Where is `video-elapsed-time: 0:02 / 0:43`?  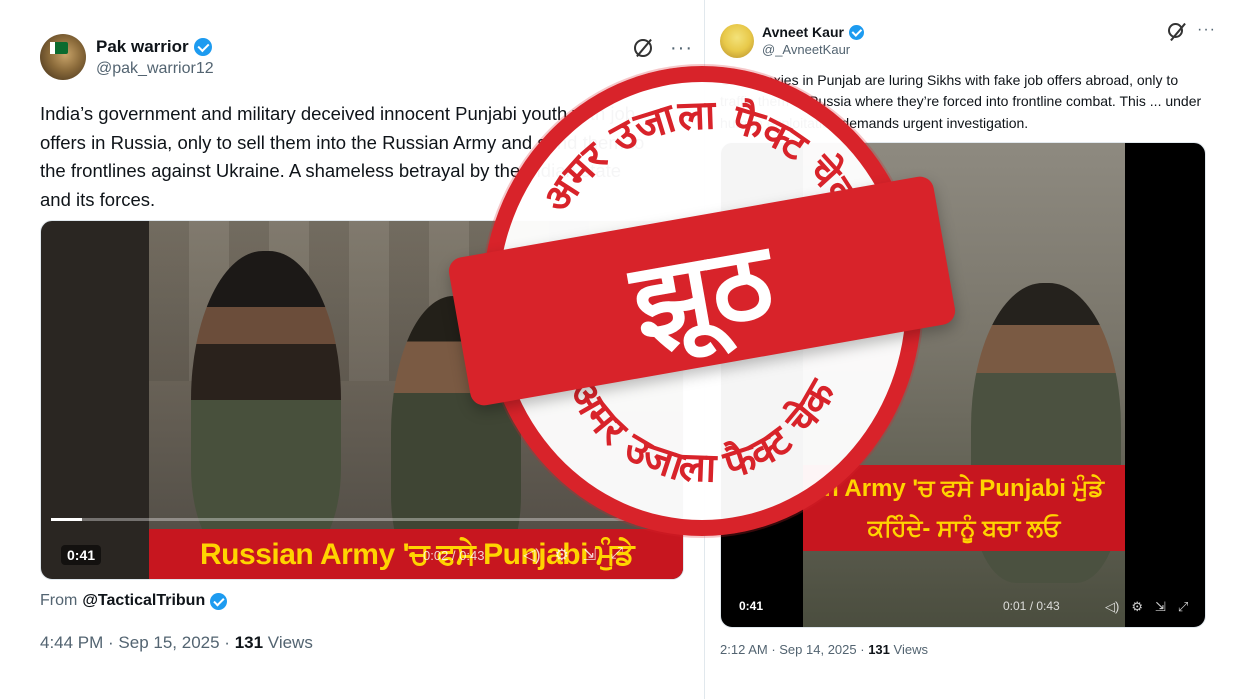 video-elapsed-time: 0:02 / 0:43 is located at coordinates (454, 555).